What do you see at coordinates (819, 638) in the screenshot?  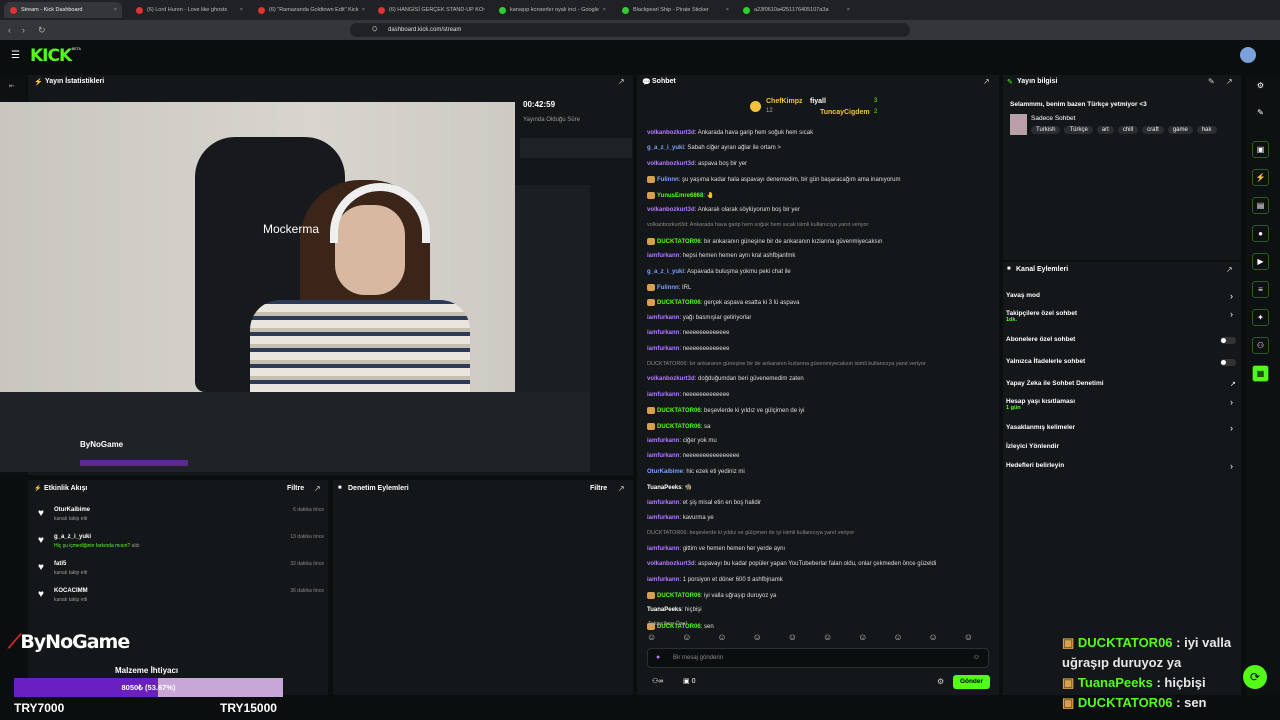 I see `emote-bar: ☺☺☺☺☺☺☺☺☺☺` at bounding box center [819, 638].